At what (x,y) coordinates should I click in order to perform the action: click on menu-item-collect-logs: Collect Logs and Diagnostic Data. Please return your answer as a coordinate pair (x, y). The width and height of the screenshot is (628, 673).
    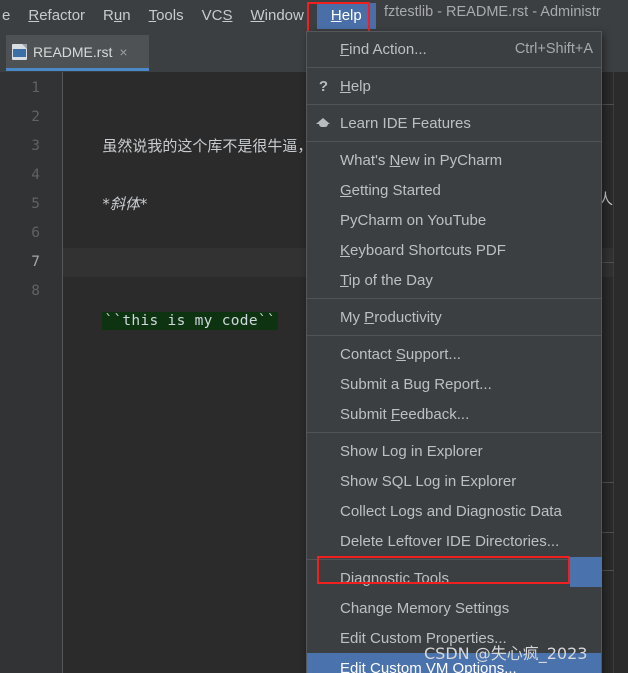
    Looking at the image, I should click on (454, 511).